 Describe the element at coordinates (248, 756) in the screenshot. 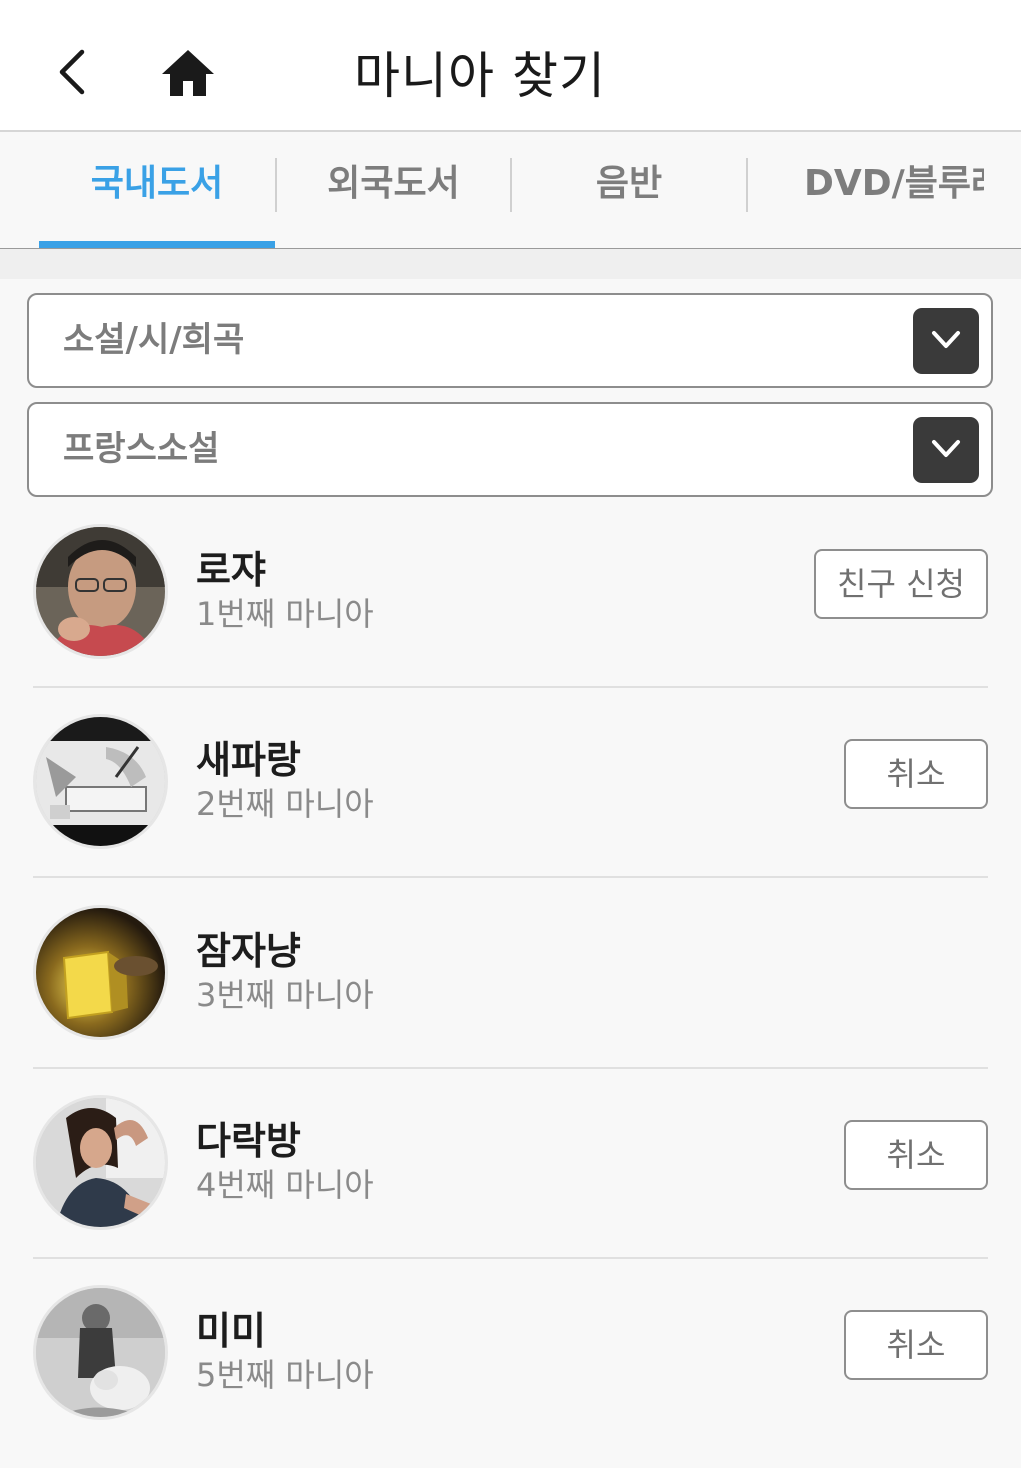

I see `user-name: 새파랑` at that location.